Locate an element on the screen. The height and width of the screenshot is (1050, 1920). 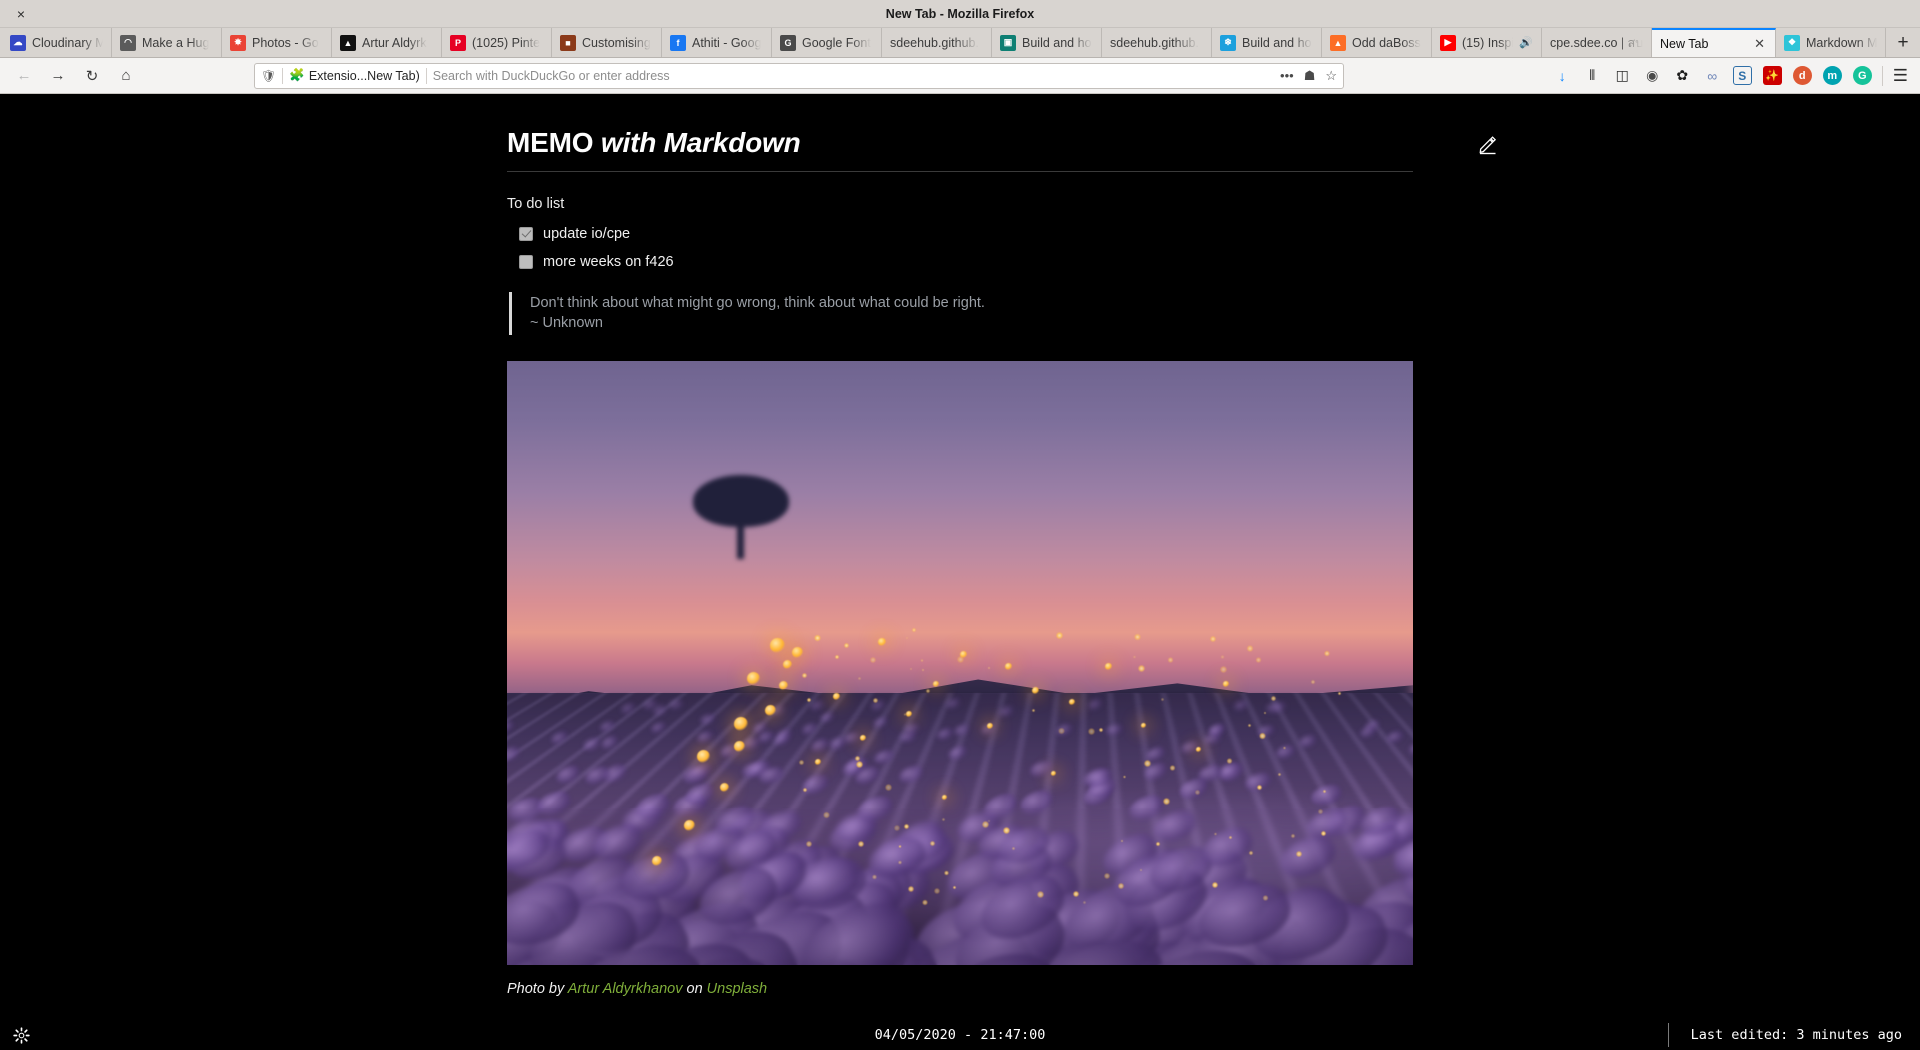
window-close-button: × is located at coordinates (21, 14).